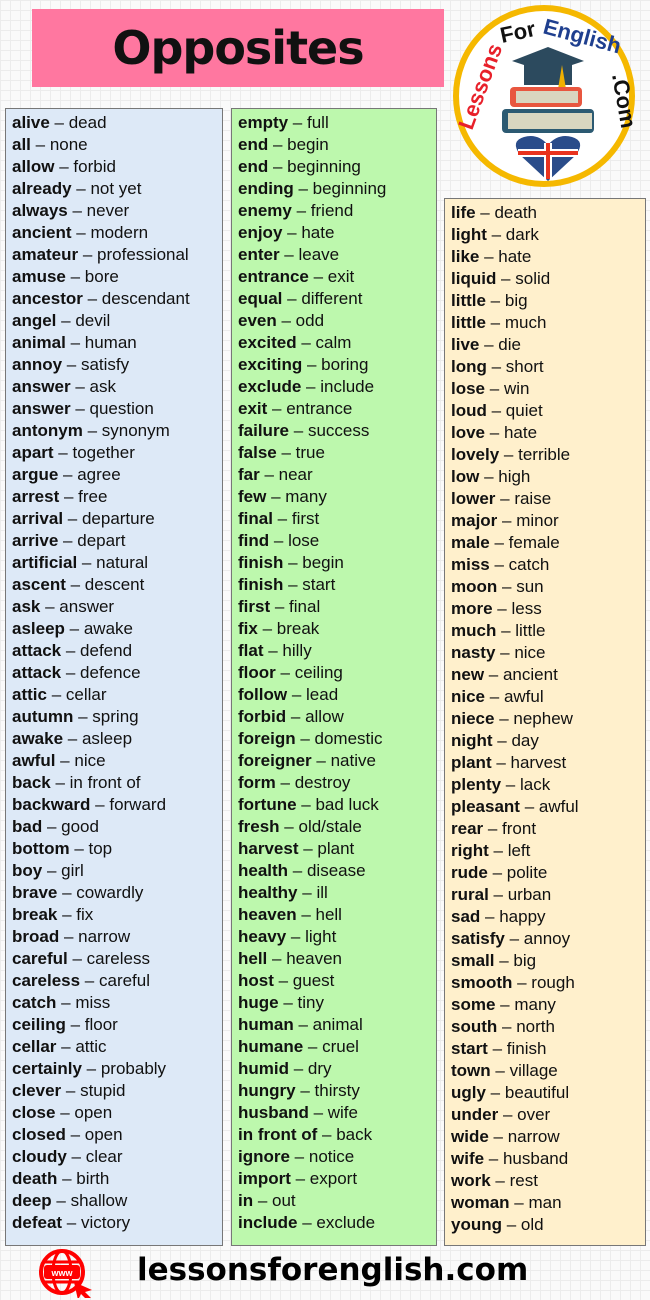 Image resolution: width=650 pixels, height=1300 pixels. I want to click on opposite-word: heaven, so click(314, 958).